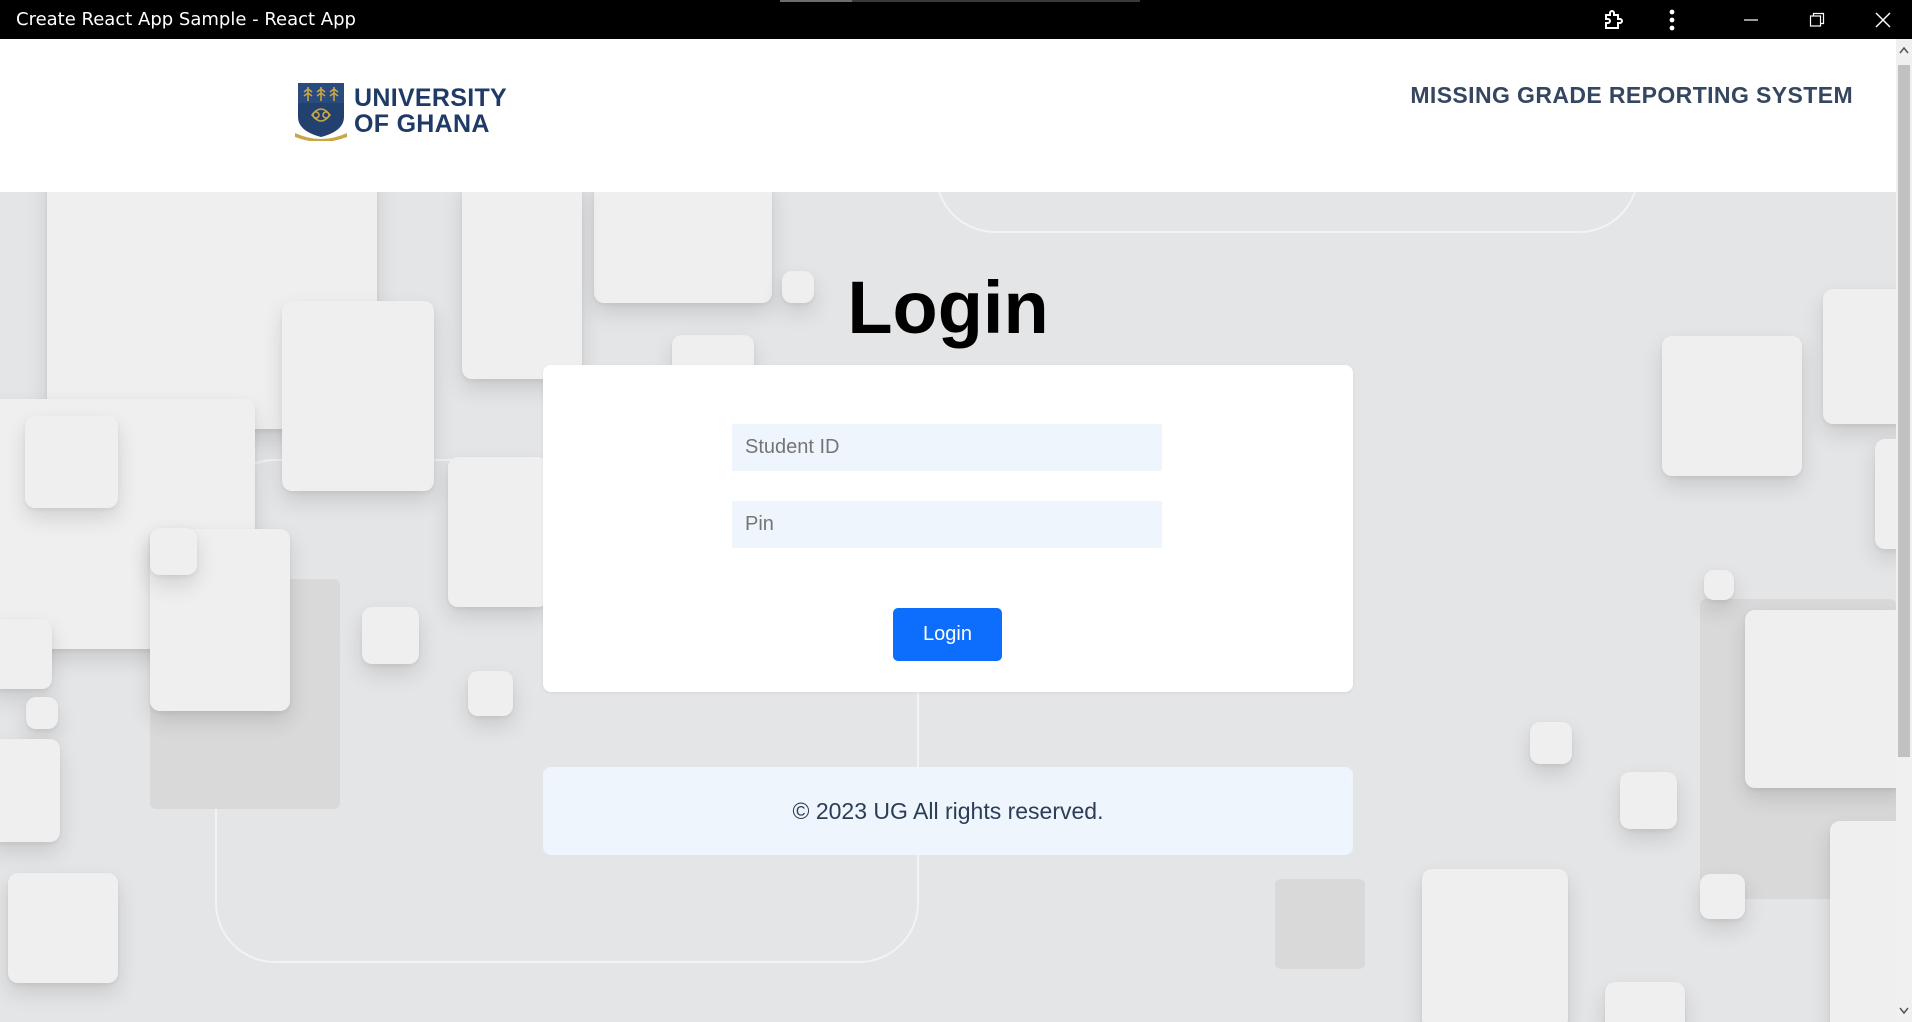  I want to click on tab-strip-indicator, so click(960, 1).